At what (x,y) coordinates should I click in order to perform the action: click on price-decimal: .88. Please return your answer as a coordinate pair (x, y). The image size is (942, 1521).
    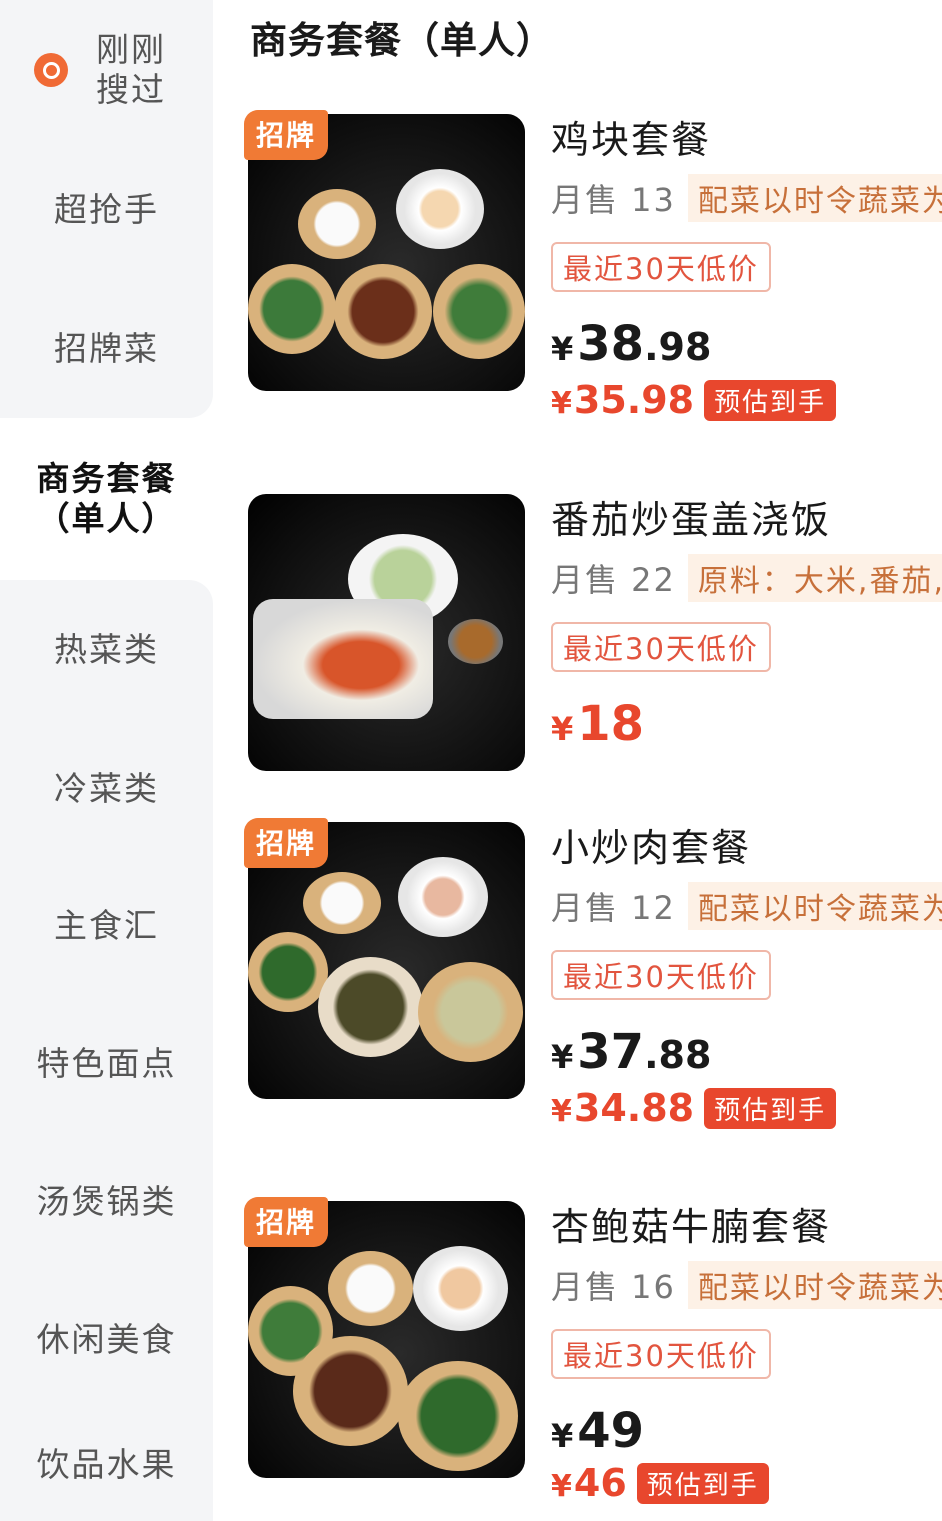
    Looking at the image, I should click on (678, 1055).